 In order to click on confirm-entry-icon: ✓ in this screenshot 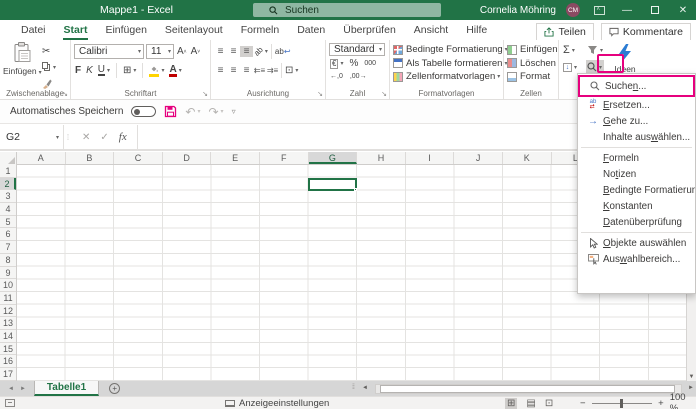, I will do `click(104, 137)`.